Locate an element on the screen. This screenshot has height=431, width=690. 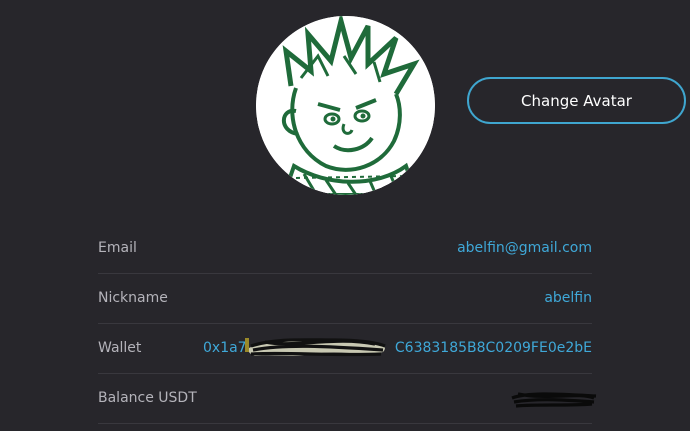
balance-row: Balance USDT is located at coordinates (347, 399).